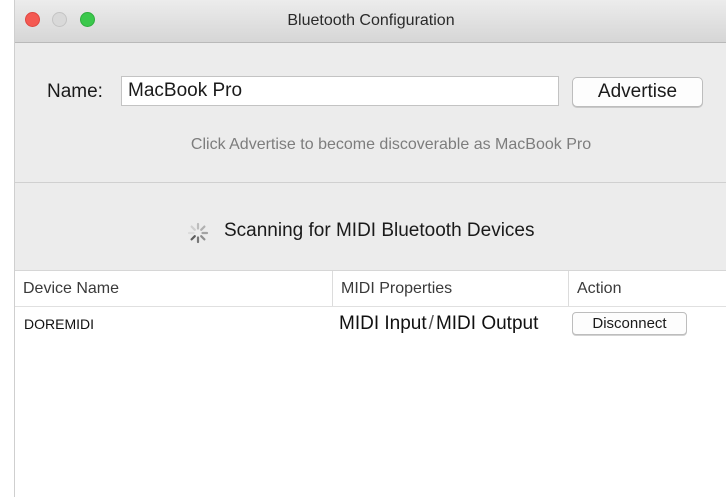 This screenshot has height=497, width=726. What do you see at coordinates (59, 324) in the screenshot?
I see `device-name-cell: DOREMIDI` at bounding box center [59, 324].